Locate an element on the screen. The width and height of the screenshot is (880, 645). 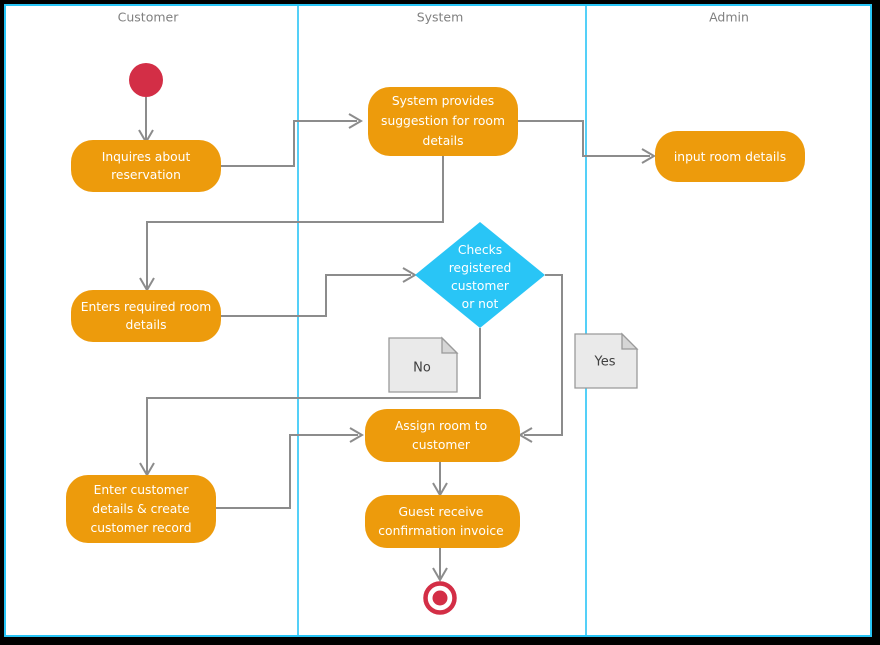
edge-enters-room-to-check is located at coordinates (316, 295).